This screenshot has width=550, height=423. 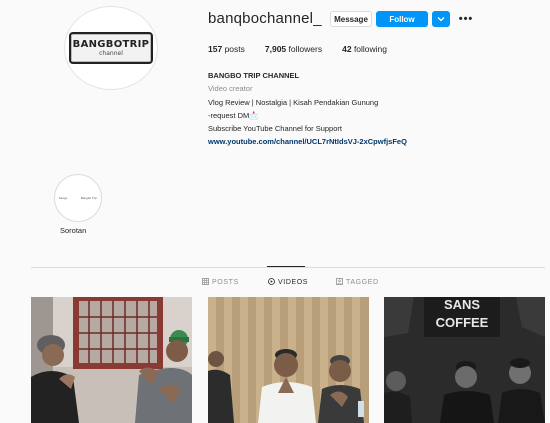 What do you see at coordinates (265, 18) in the screenshot?
I see `profile-username: banqbochannel_` at bounding box center [265, 18].